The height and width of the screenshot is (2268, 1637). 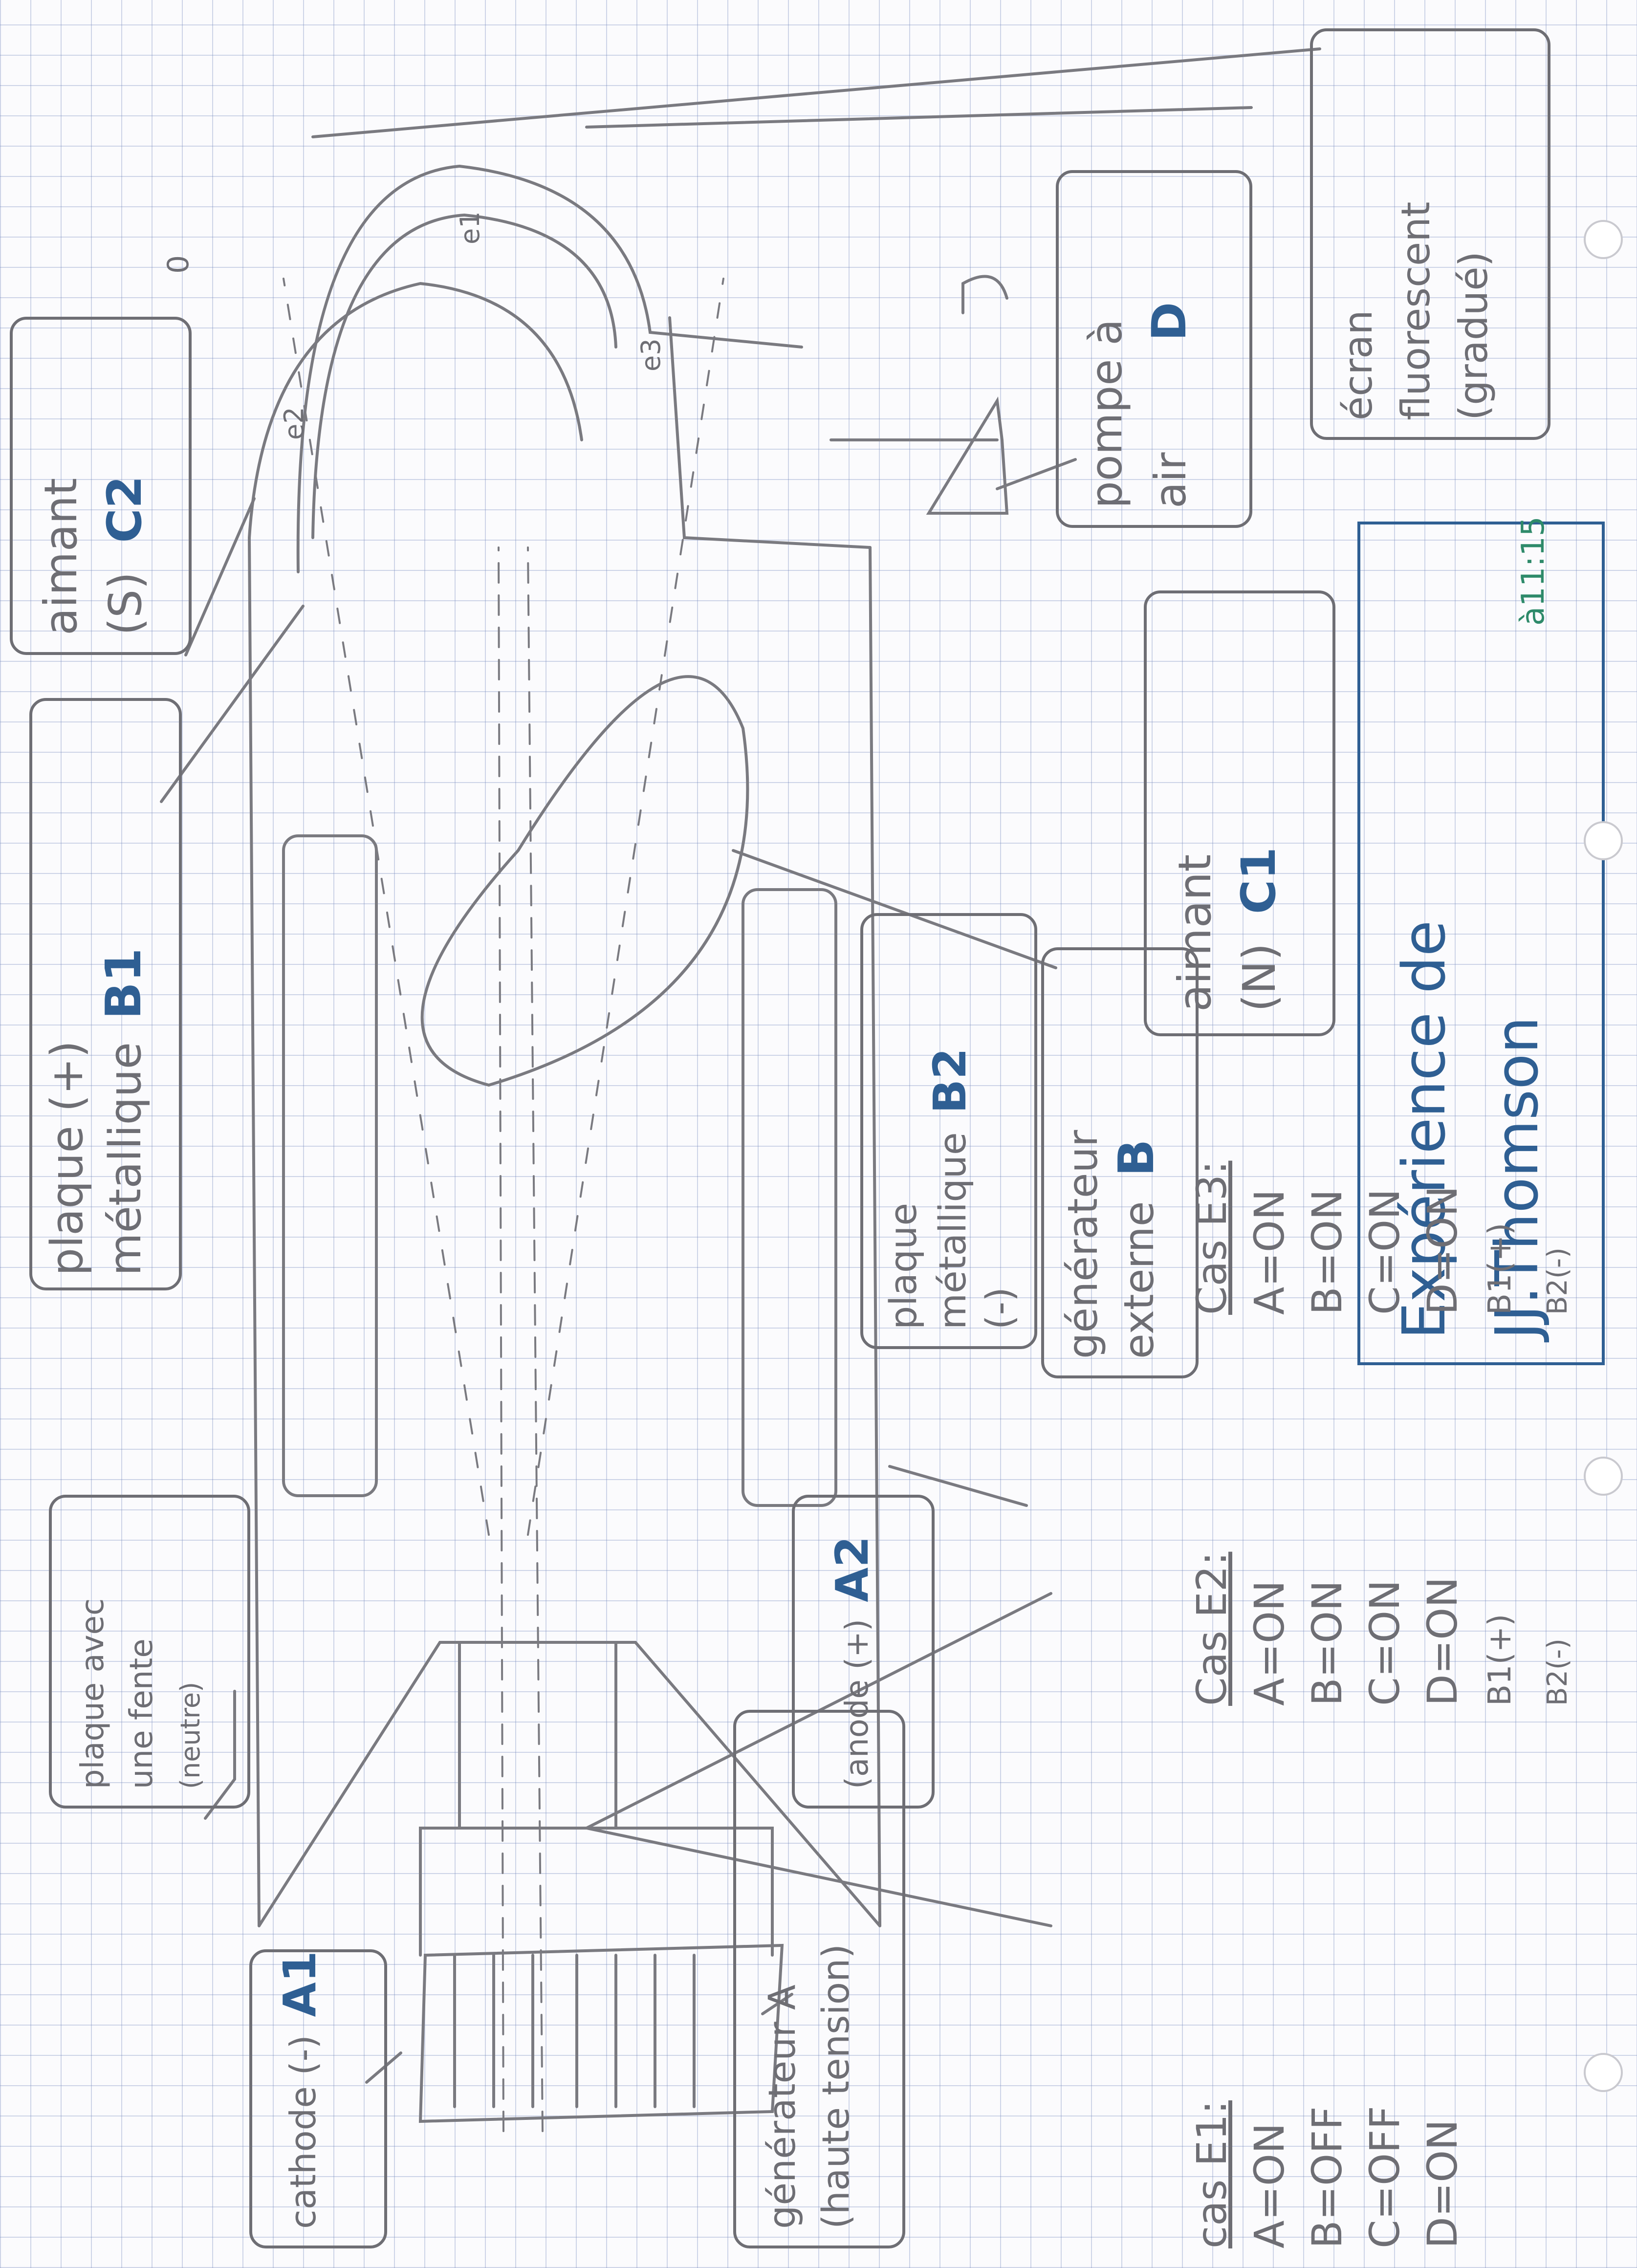 I want to click on label-magnet-n: aimant (N) C1, so click(x=1227, y=929).